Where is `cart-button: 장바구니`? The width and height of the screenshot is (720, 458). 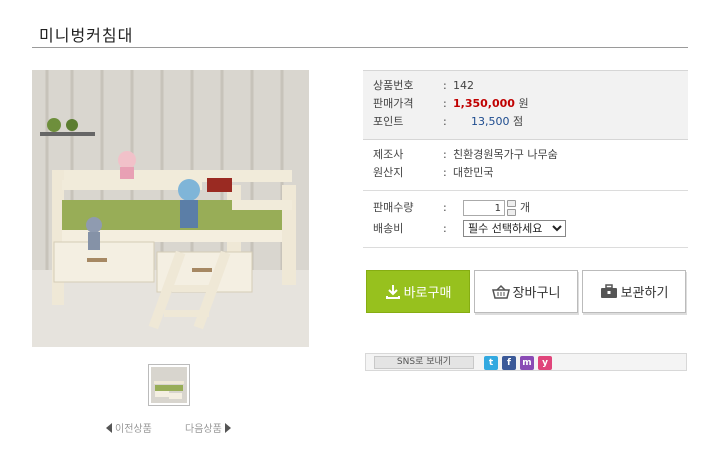 cart-button: 장바구니 is located at coordinates (526, 291).